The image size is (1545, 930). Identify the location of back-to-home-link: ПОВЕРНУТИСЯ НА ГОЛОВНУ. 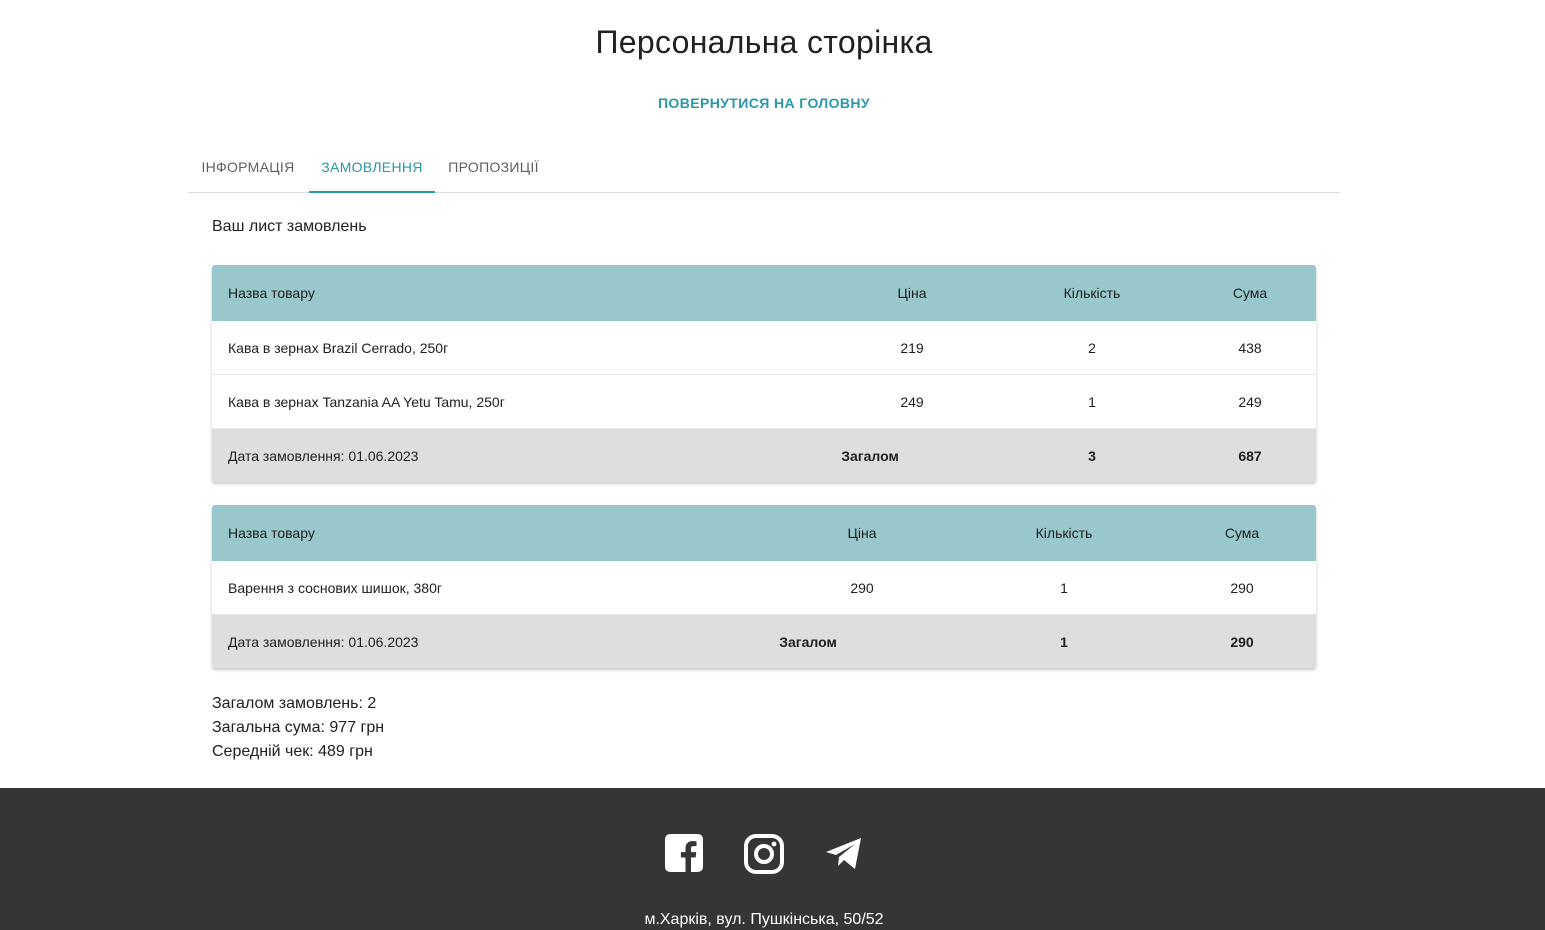
(764, 103).